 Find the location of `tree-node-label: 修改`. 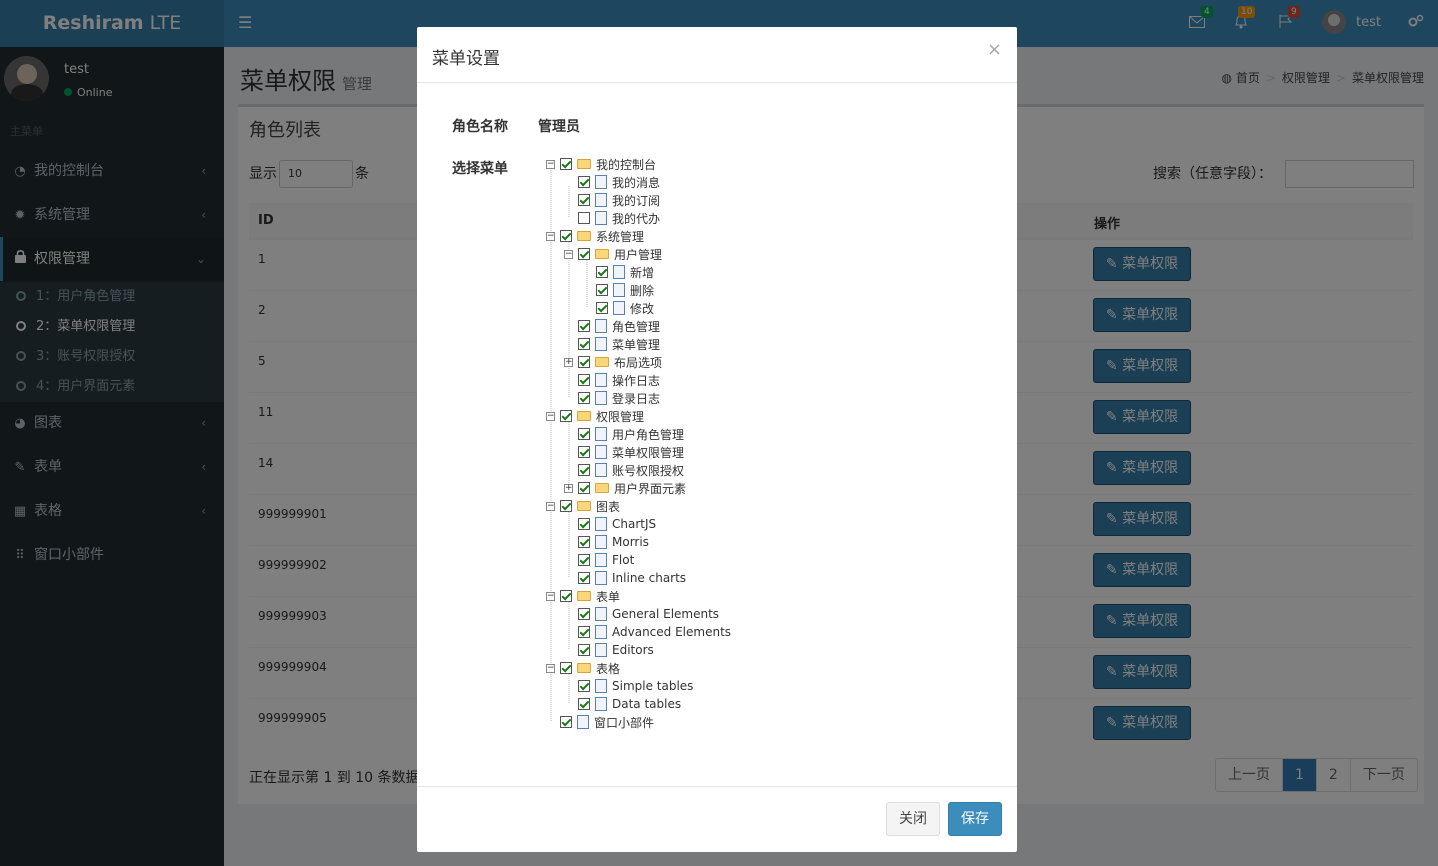

tree-node-label: 修改 is located at coordinates (642, 308).